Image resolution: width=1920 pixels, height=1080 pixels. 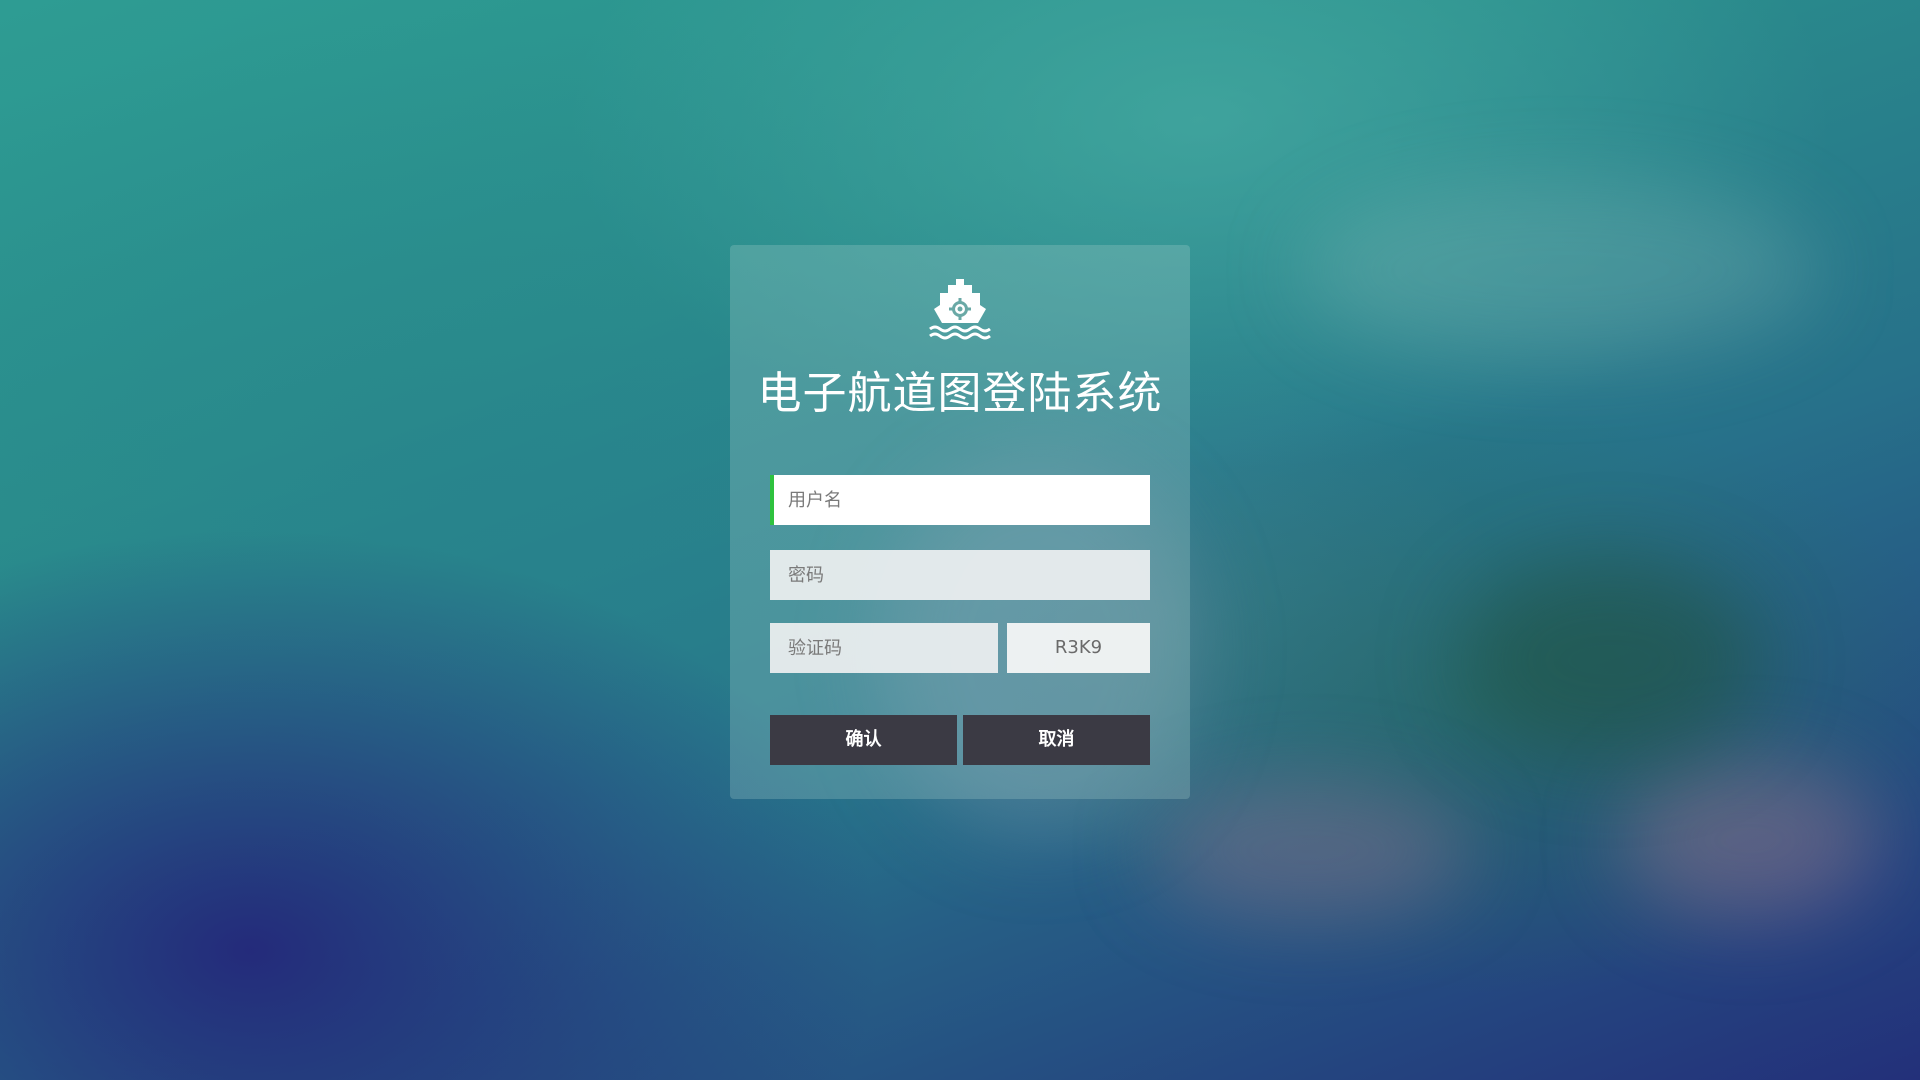 What do you see at coordinates (960, 309) in the screenshot?
I see `ship-icon` at bounding box center [960, 309].